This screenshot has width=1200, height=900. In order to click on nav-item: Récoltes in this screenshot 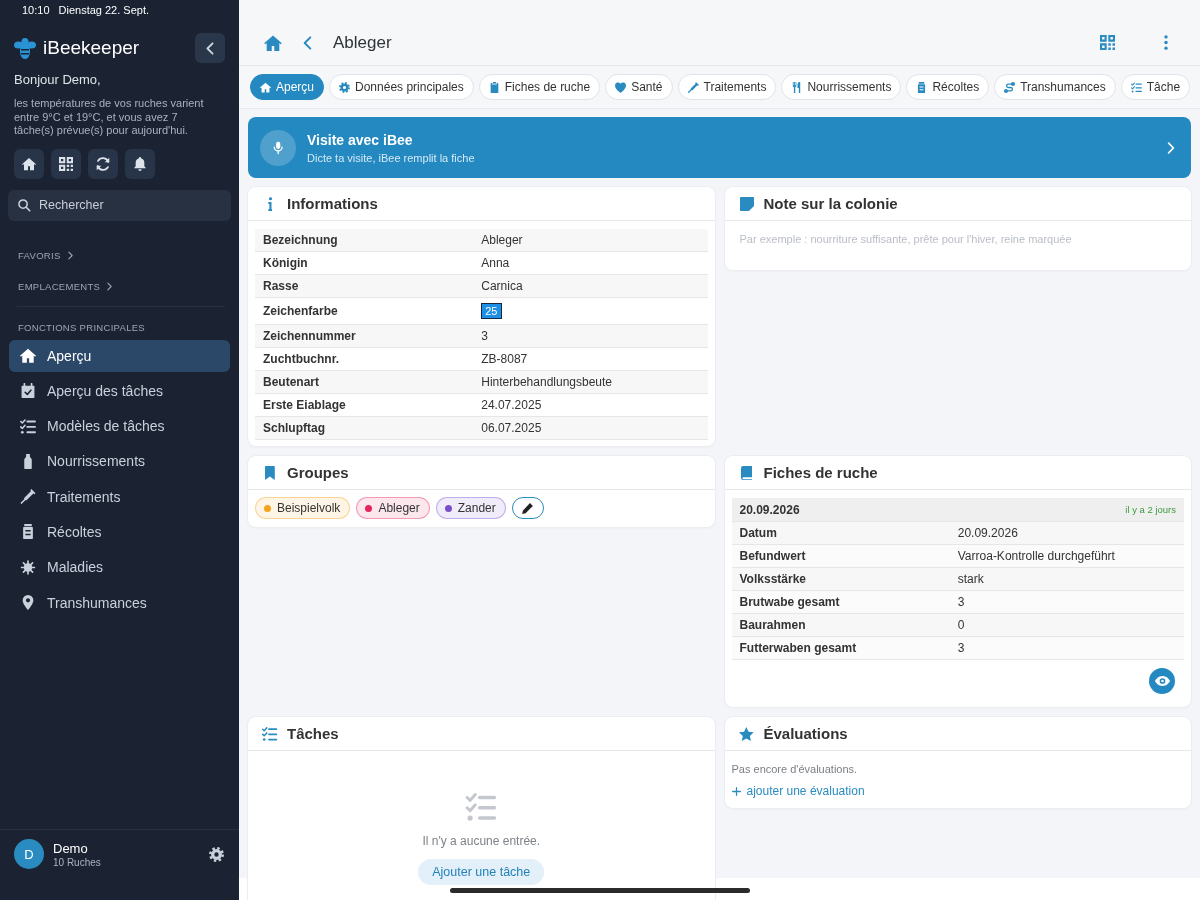, I will do `click(119, 532)`.